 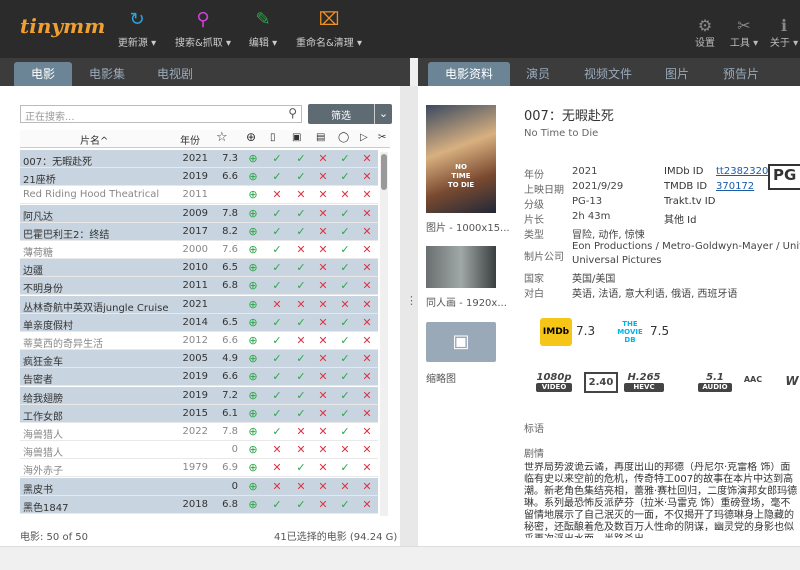 I want to click on about-button: ℹ 关于 ▾, so click(x=784, y=32).